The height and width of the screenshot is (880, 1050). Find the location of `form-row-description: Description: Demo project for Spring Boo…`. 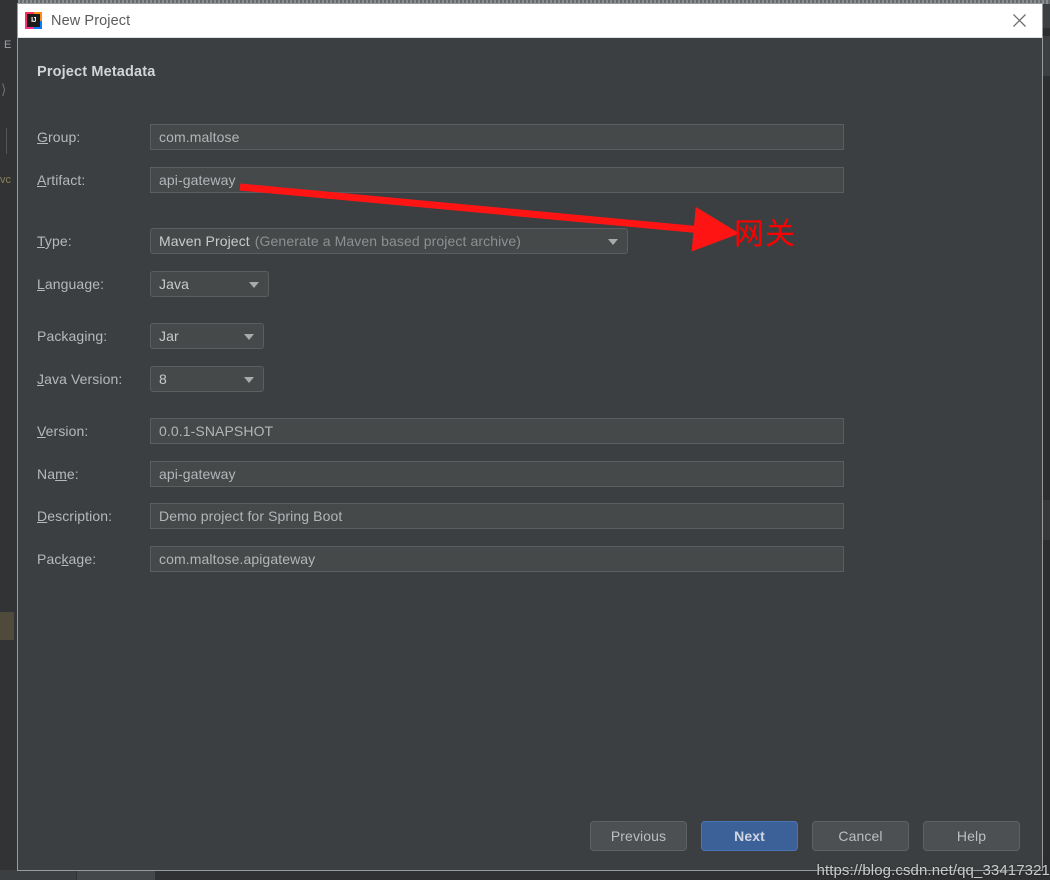

form-row-description: Description: Demo project for Spring Boo… is located at coordinates (440, 516).